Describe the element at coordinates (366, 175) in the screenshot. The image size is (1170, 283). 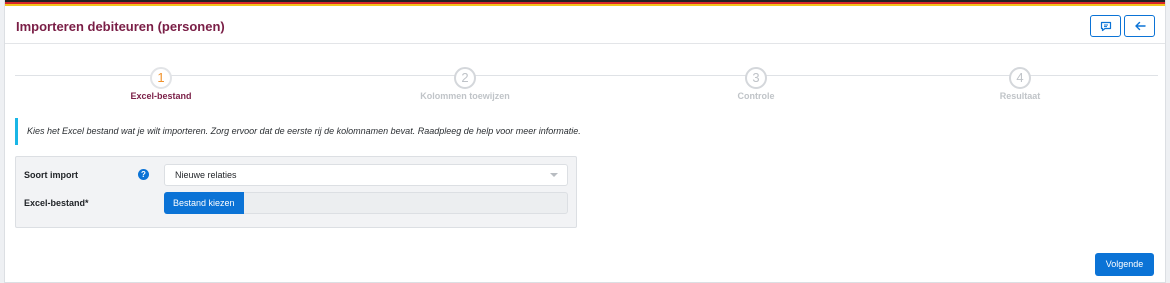
I see `import-type-select: Nieuwe relaties` at that location.